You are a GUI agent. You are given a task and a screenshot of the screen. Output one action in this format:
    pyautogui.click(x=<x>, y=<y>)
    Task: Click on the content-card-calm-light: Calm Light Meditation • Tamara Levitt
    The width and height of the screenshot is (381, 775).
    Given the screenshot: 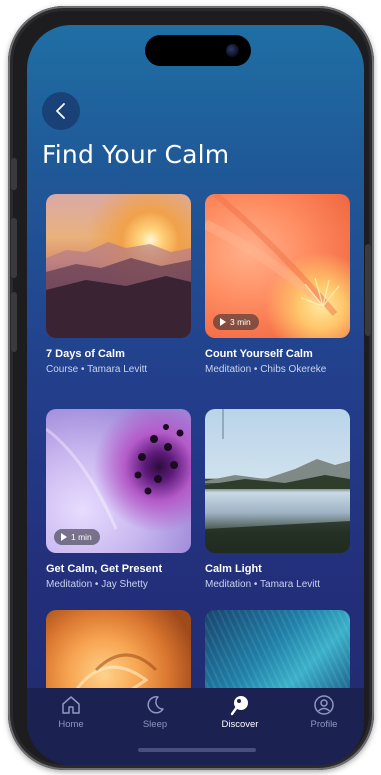 What is the action you would take?
    pyautogui.click(x=277, y=500)
    